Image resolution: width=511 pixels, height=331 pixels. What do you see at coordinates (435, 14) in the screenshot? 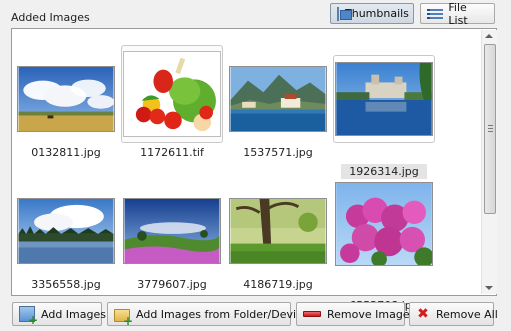
I see `file-list-icon` at bounding box center [435, 14].